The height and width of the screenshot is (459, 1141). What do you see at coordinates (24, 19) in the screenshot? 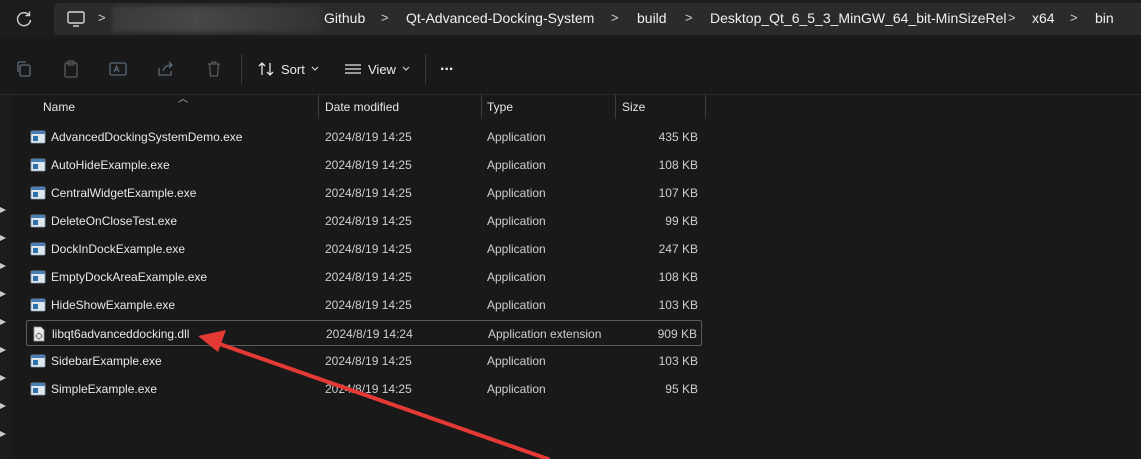
I see `refresh-icon` at bounding box center [24, 19].